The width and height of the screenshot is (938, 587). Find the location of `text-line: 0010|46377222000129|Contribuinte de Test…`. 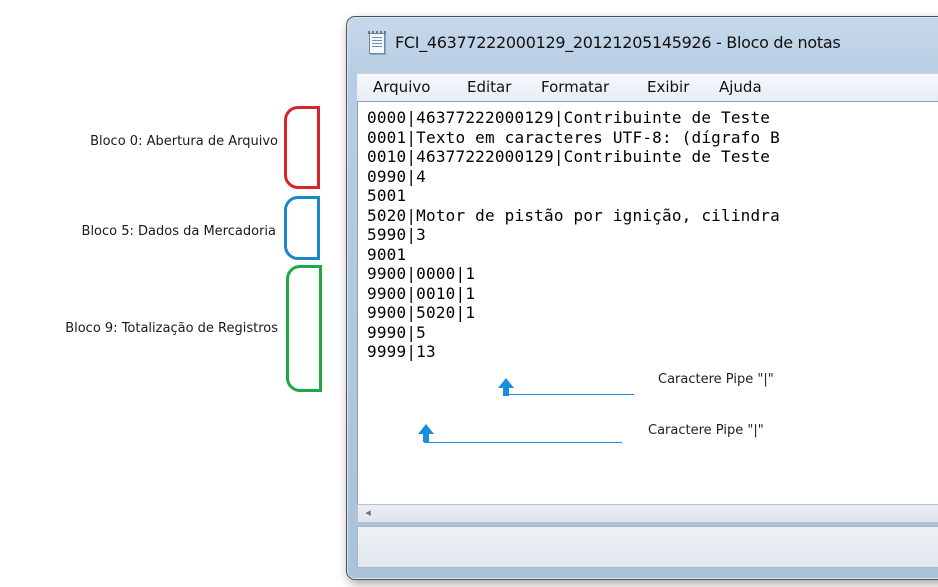

text-line: 0010|46377222000129|Contribuinte de Test… is located at coordinates (569, 156).